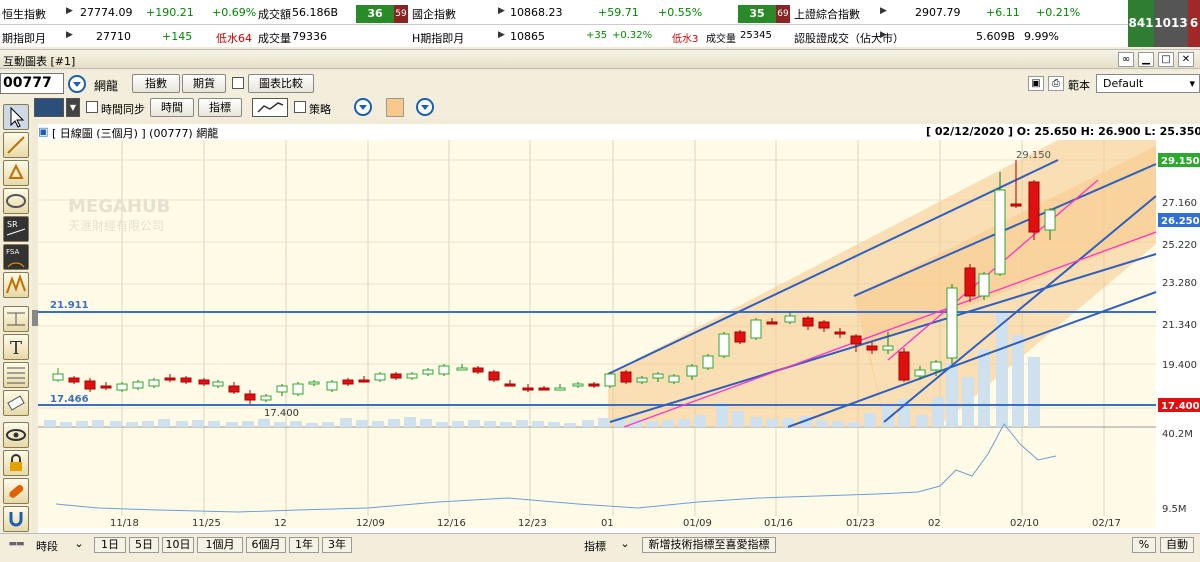 This screenshot has height=562, width=1200. Describe the element at coordinates (16, 403) in the screenshot. I see `eraser-tool-icon` at that location.